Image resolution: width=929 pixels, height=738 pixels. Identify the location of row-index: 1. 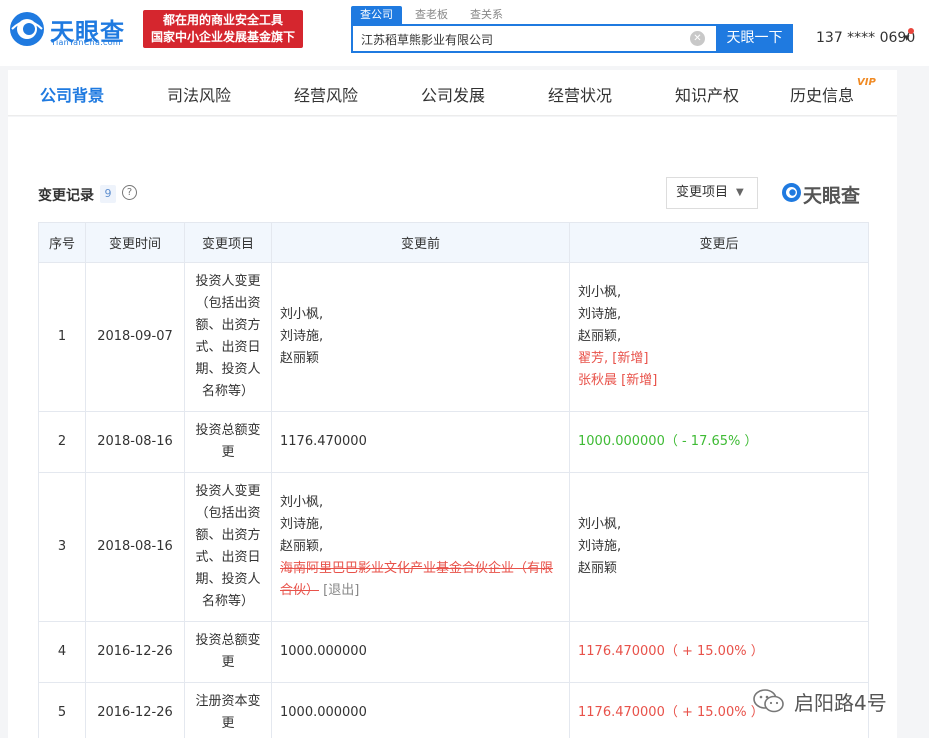
(62, 337).